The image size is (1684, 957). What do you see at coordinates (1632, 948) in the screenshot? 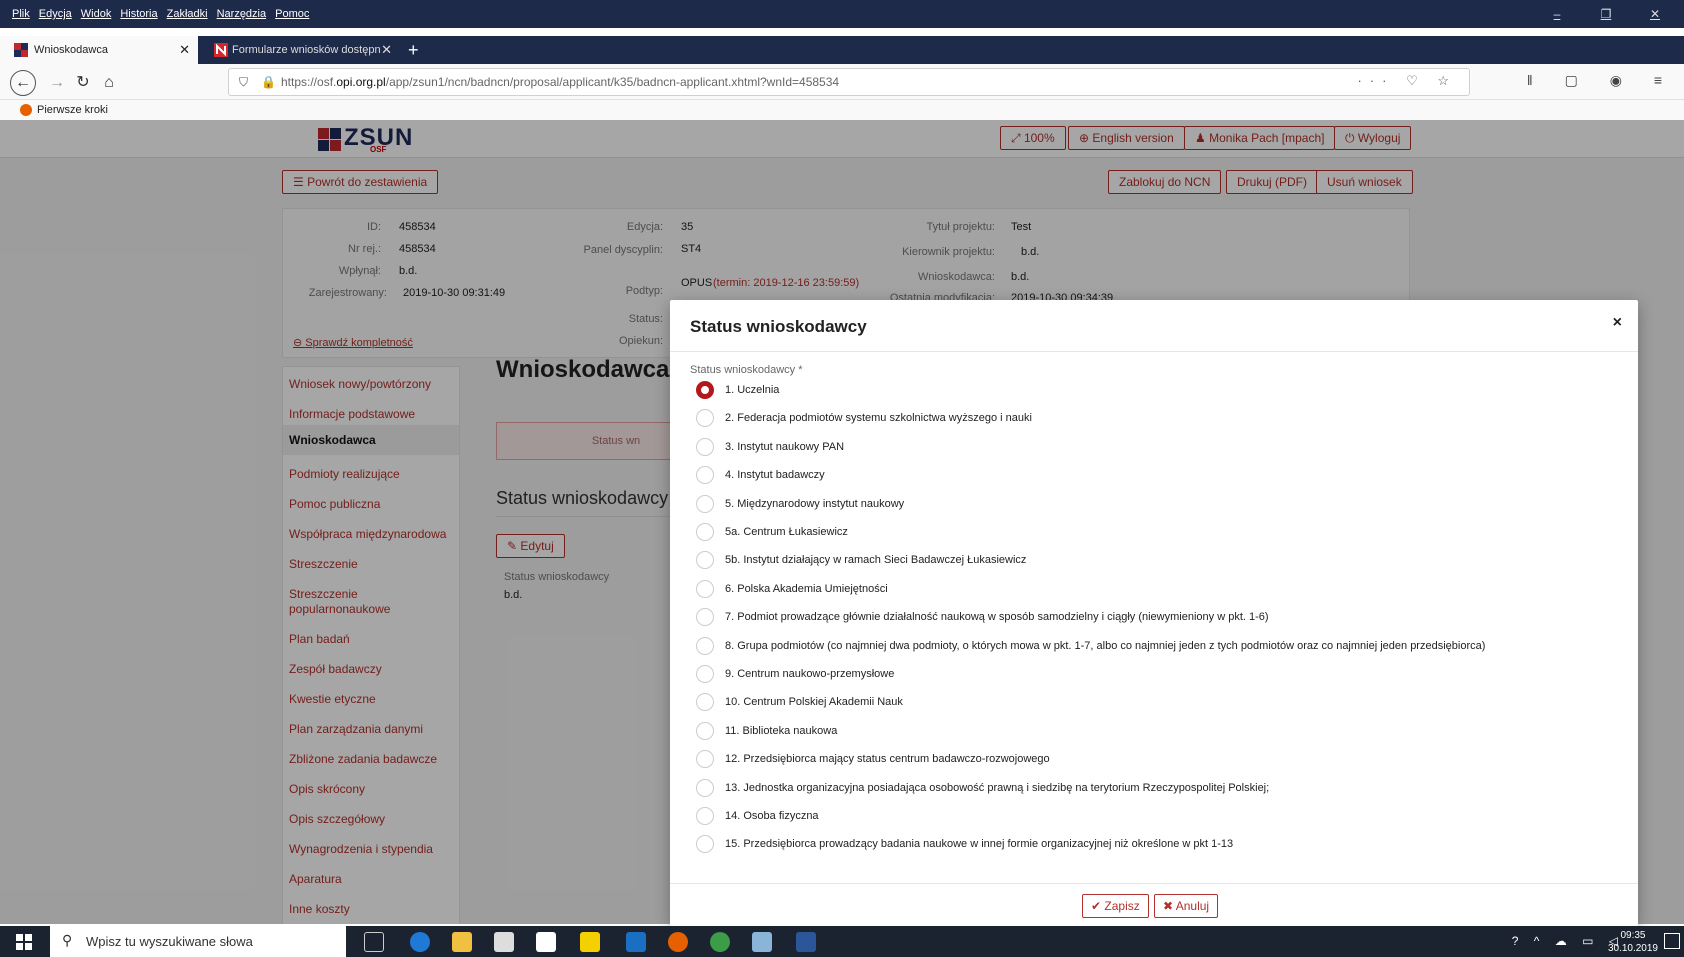
I see `clock-date: 30.10.2019` at bounding box center [1632, 948].